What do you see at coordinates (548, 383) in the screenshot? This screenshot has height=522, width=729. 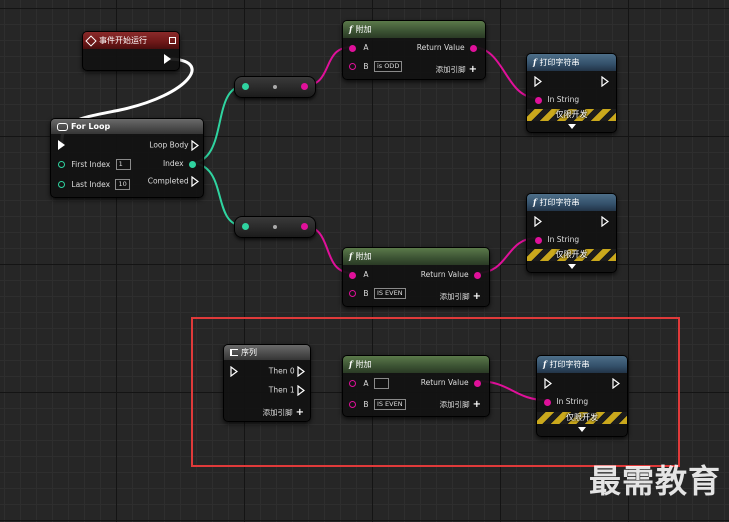 I see `print-bottom-exec-in-pin` at bounding box center [548, 383].